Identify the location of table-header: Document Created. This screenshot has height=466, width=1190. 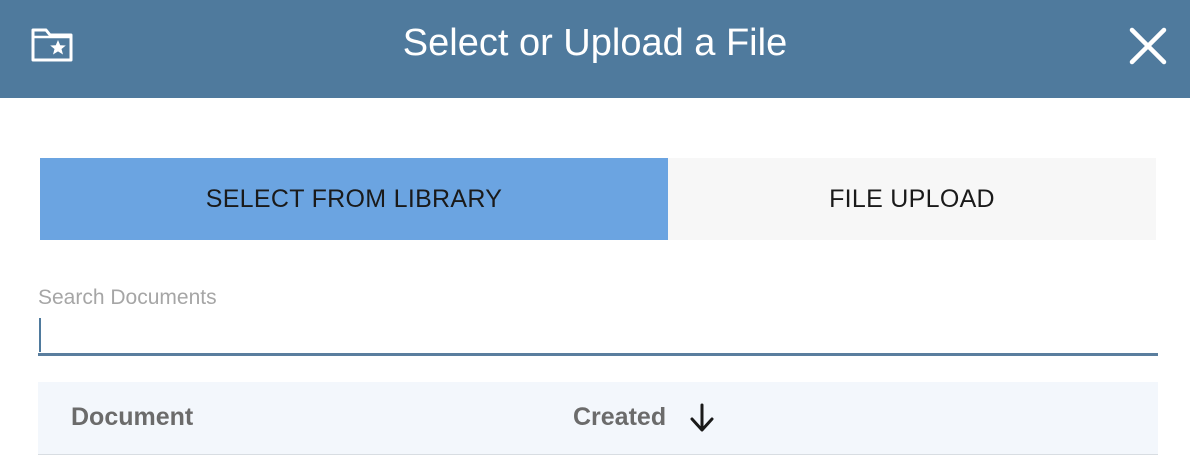
(598, 418).